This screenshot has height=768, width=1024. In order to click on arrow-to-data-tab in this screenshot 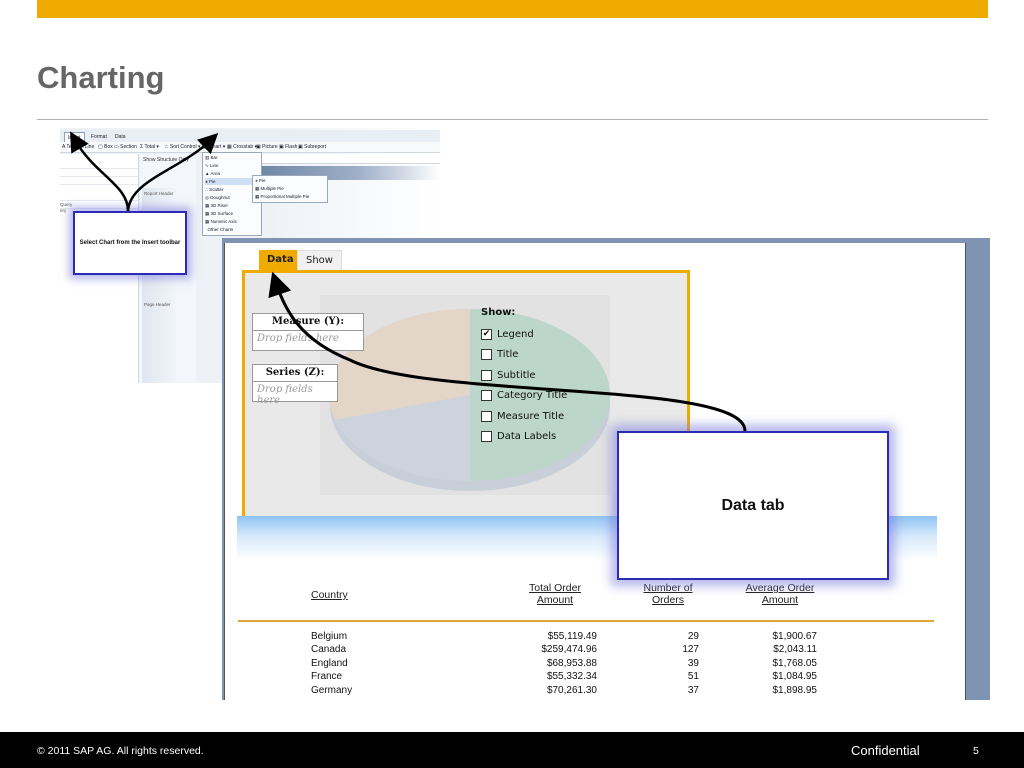, I will do `click(507, 351)`.